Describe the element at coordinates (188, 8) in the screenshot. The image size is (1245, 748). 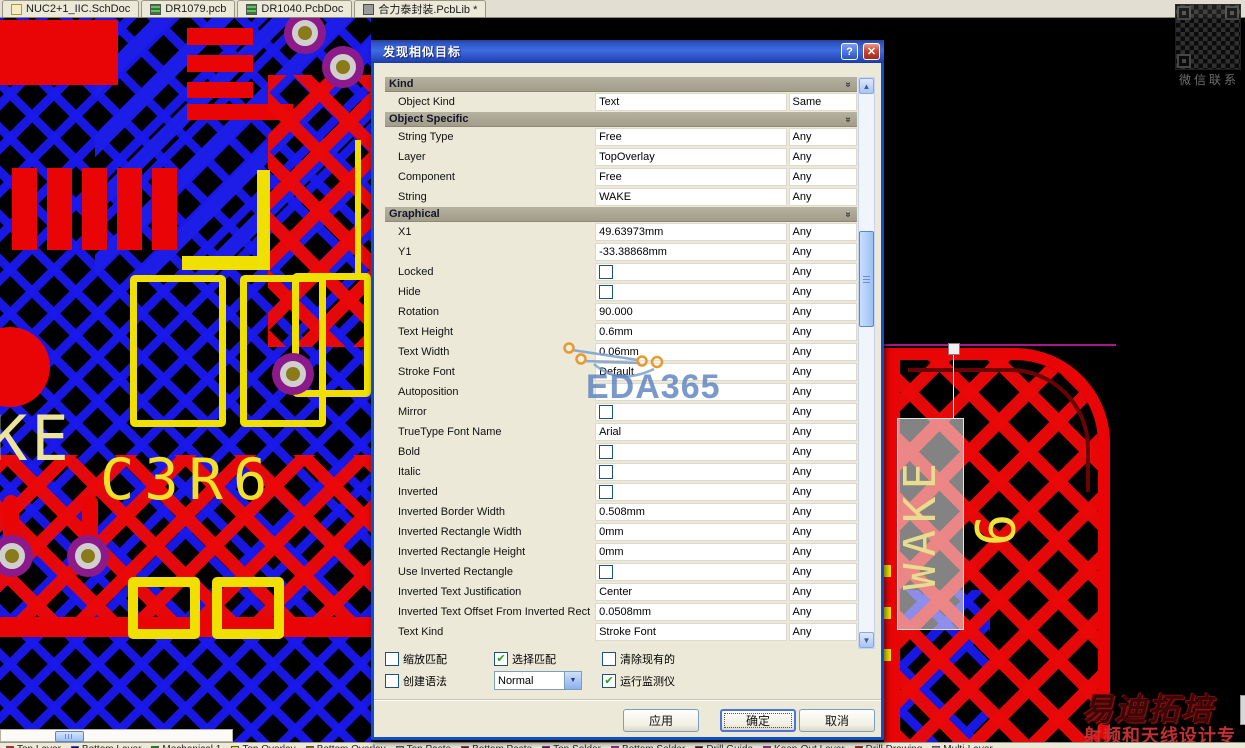
I see `document-tab: DR1079.pcb` at that location.